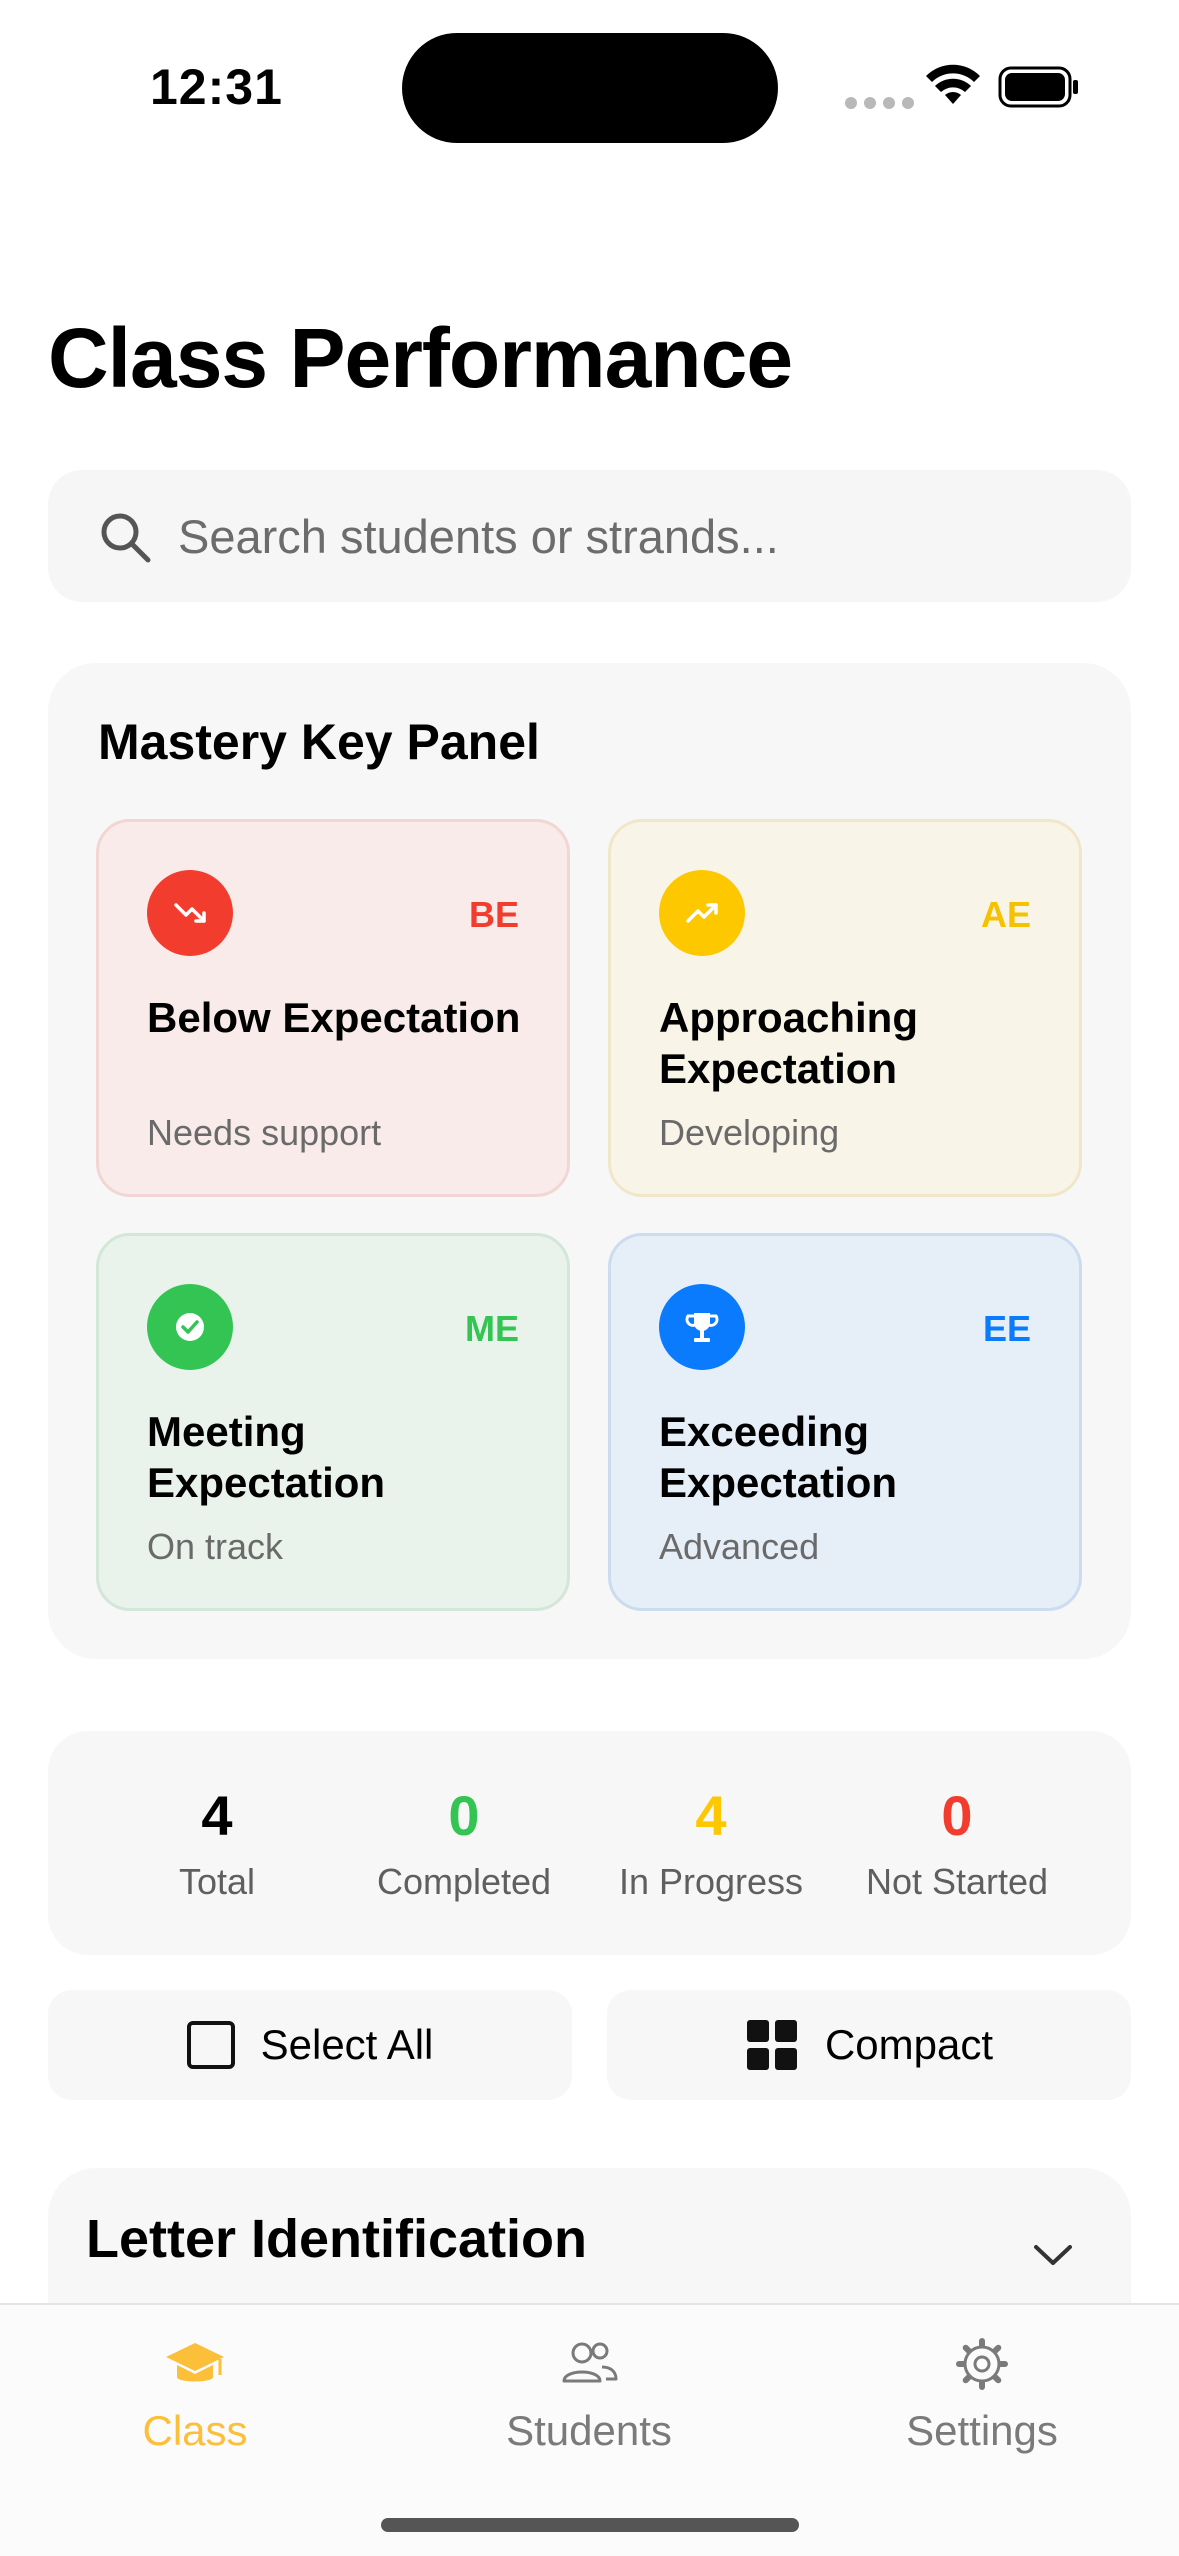 The width and height of the screenshot is (1179, 2556). Describe the element at coordinates (788, 1043) in the screenshot. I see `mastery-label: Approaching Expectation` at that location.